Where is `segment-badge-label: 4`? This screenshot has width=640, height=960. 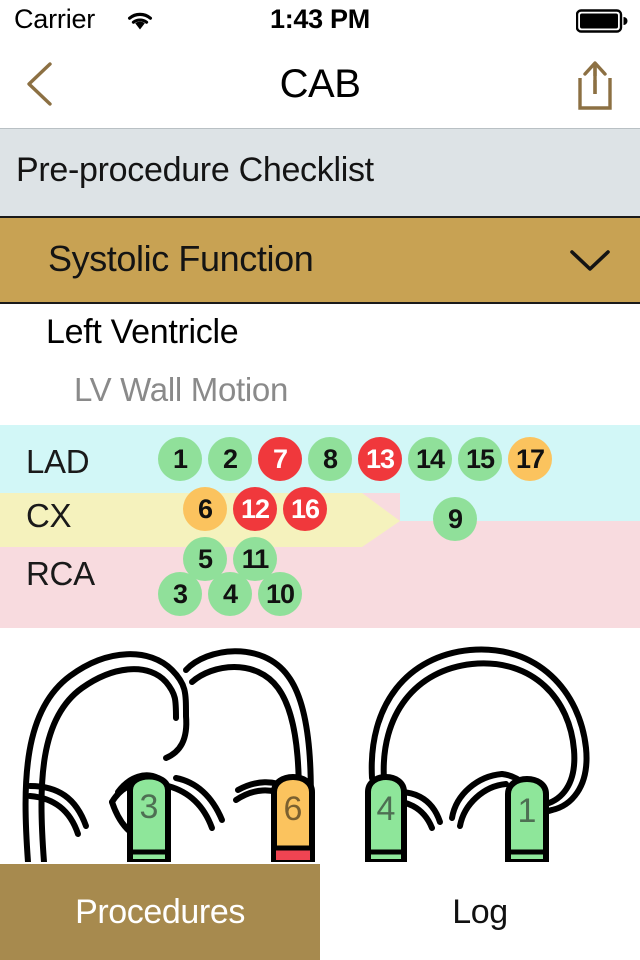
segment-badge-label: 4 is located at coordinates (230, 593).